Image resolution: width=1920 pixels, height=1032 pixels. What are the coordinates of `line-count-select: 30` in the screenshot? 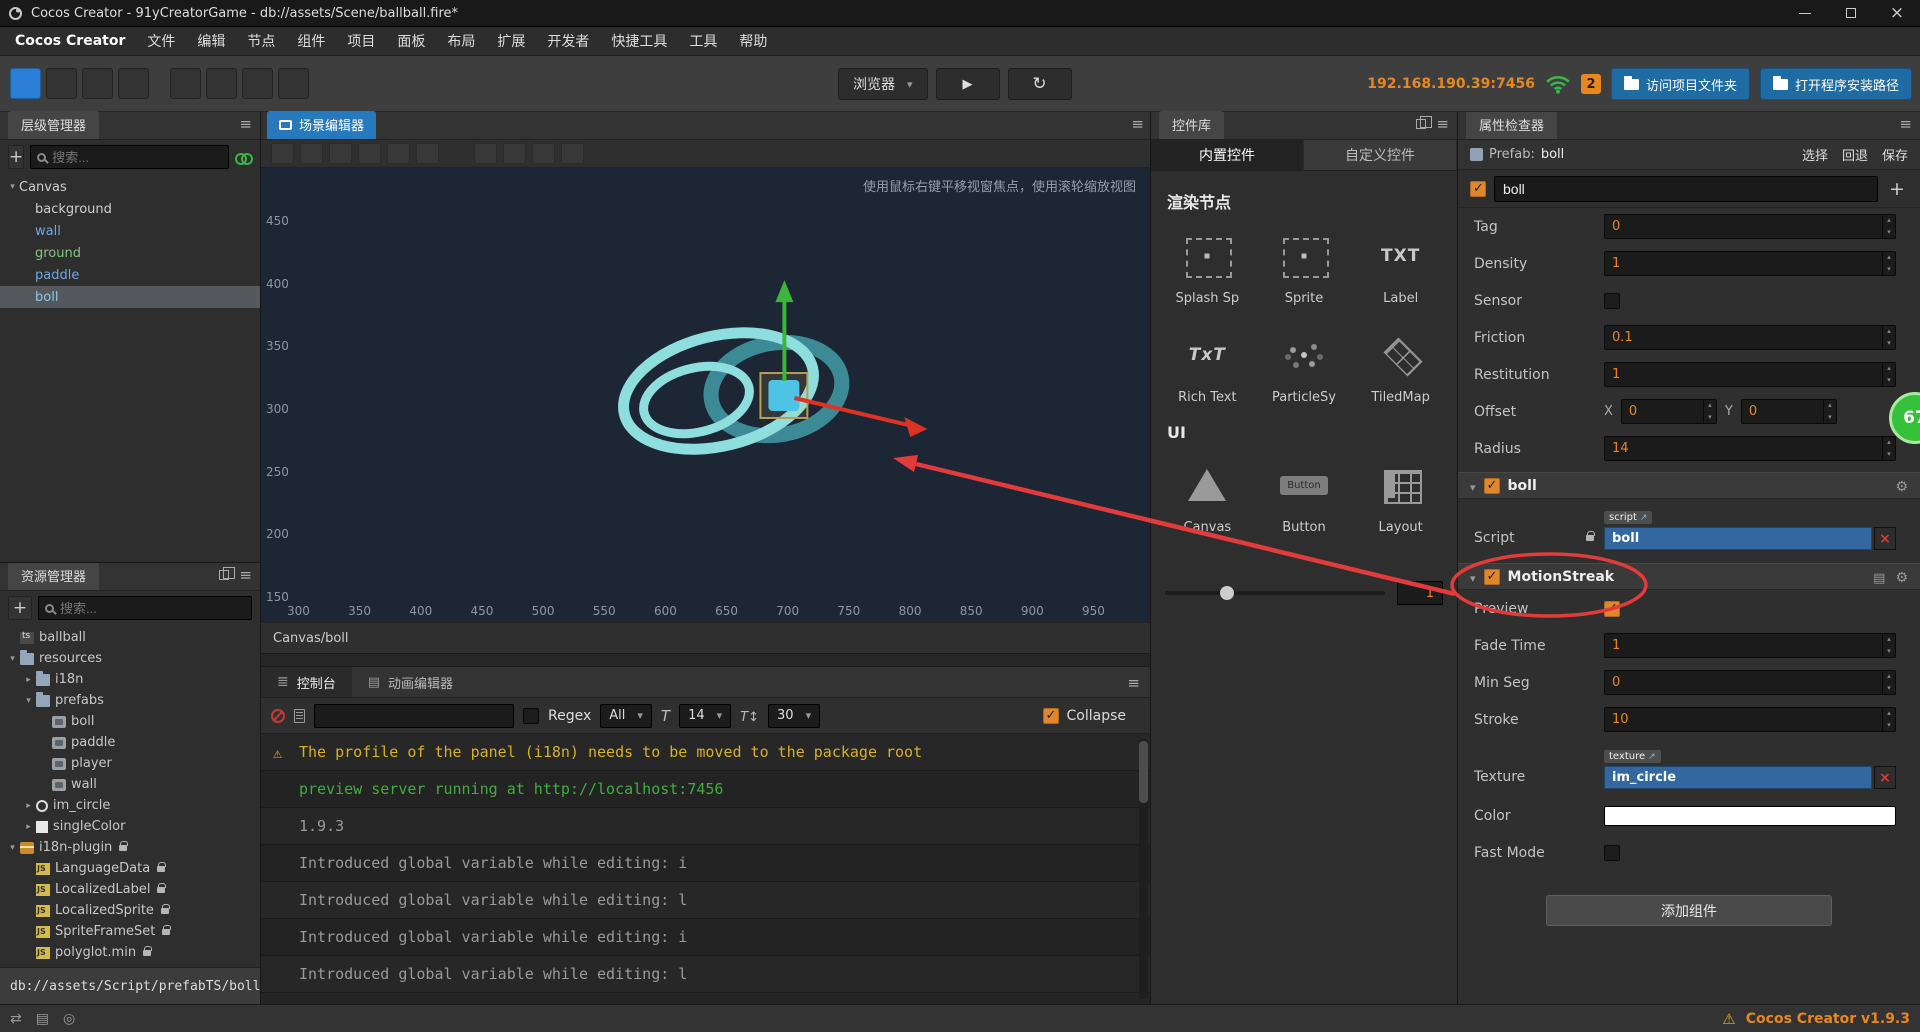 It's located at (794, 715).